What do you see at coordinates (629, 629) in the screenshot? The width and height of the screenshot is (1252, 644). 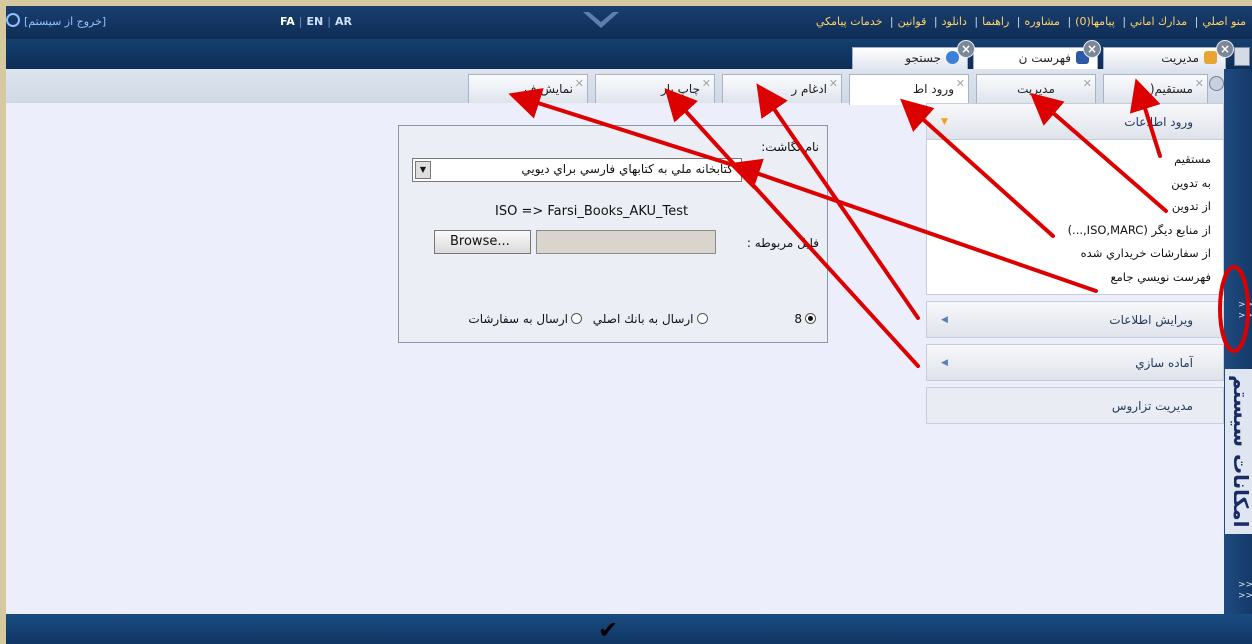 I see `bottom-bar: ✔` at bounding box center [629, 629].